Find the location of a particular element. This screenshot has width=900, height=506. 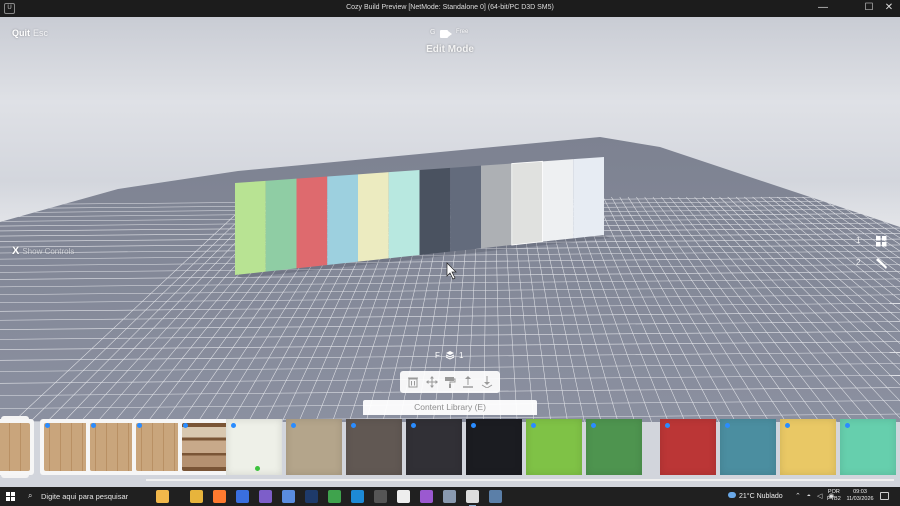

lower-icon is located at coordinates (487, 382).